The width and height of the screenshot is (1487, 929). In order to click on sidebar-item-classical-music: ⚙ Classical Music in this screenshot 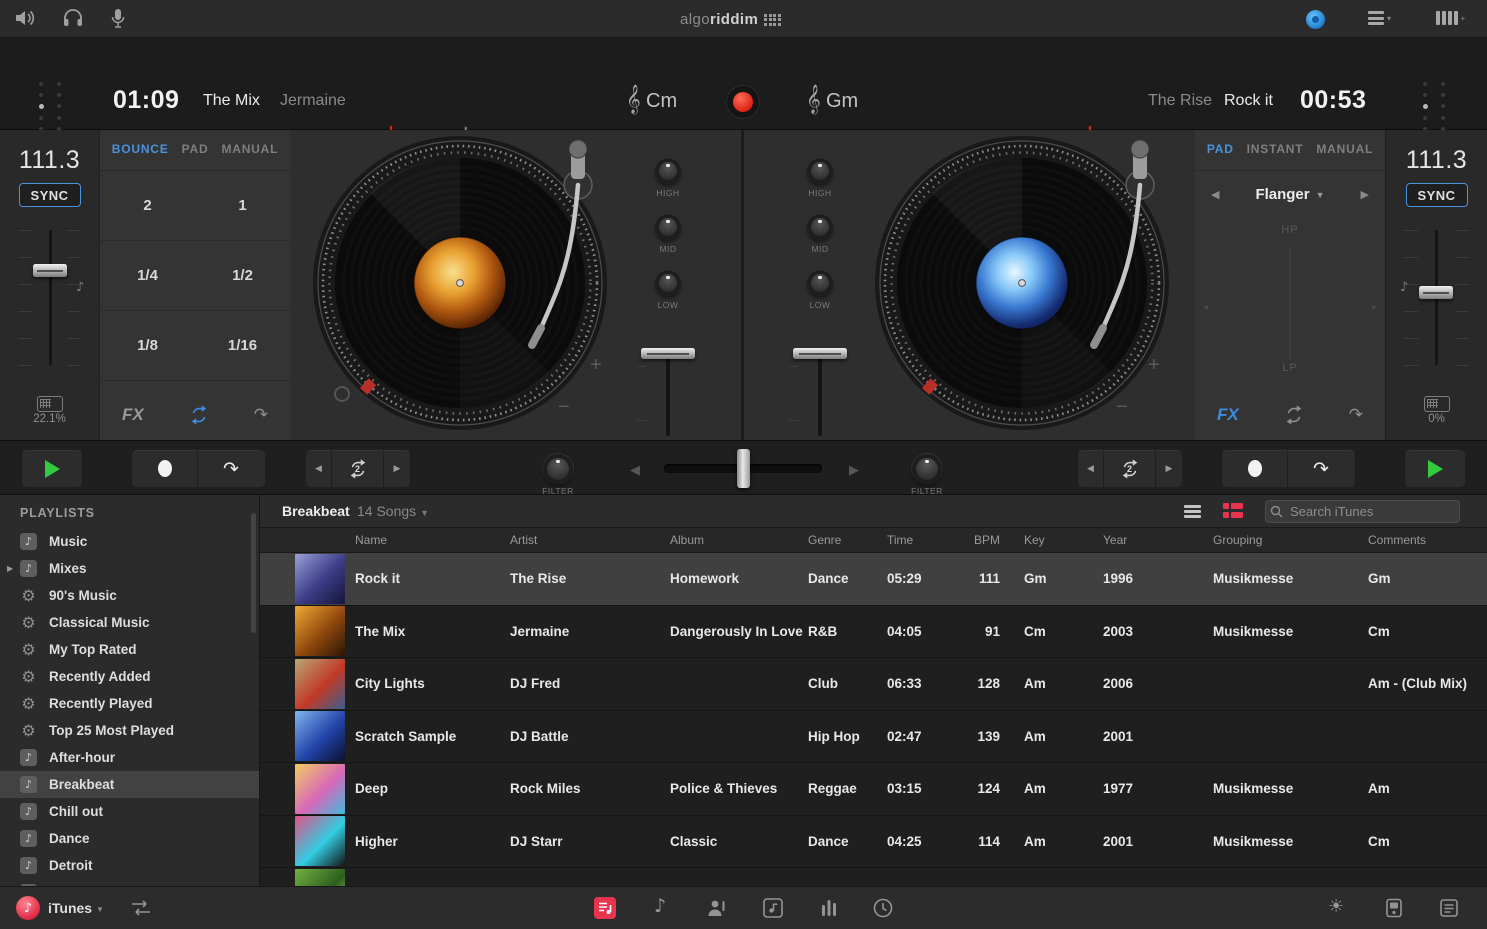, I will do `click(129, 622)`.